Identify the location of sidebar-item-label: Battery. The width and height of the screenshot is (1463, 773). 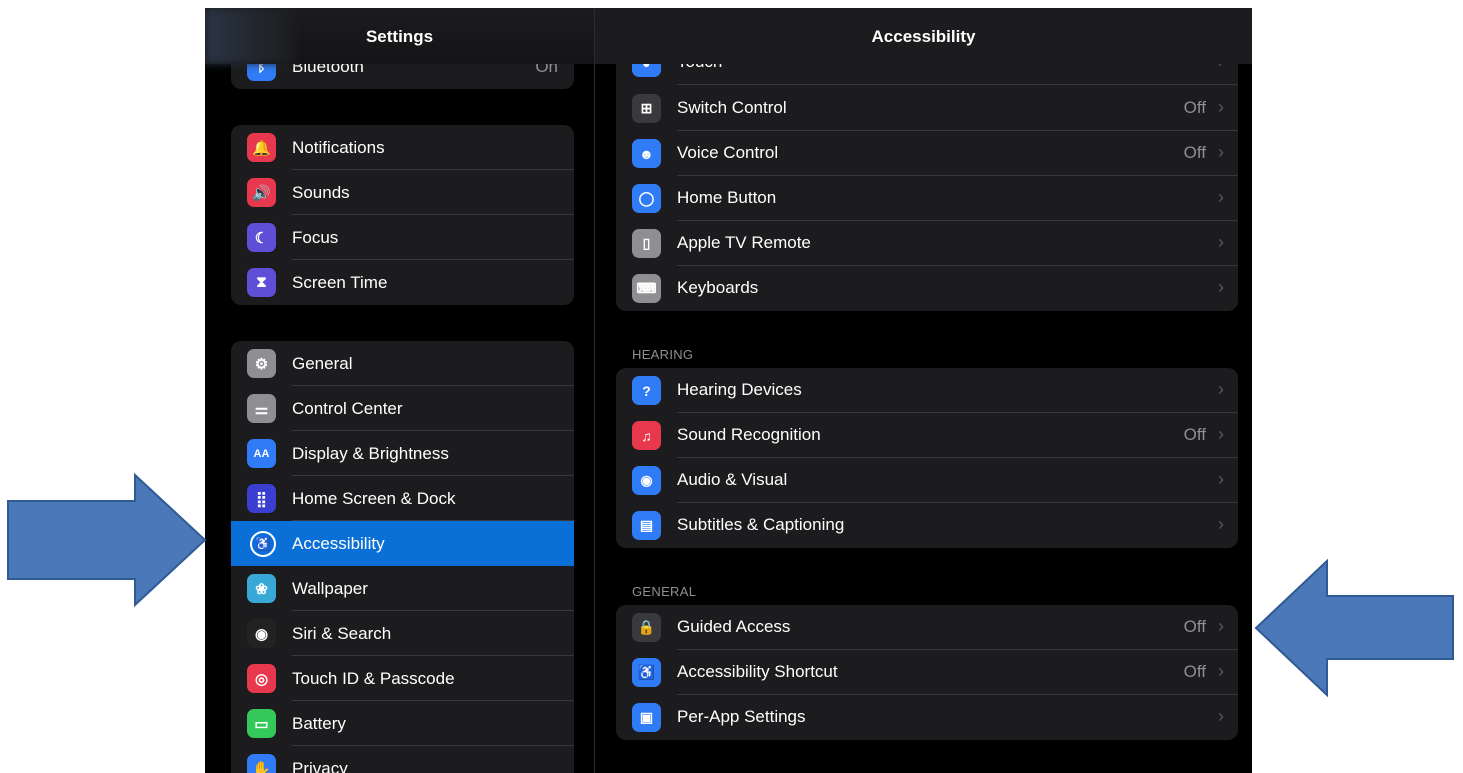
(319, 723).